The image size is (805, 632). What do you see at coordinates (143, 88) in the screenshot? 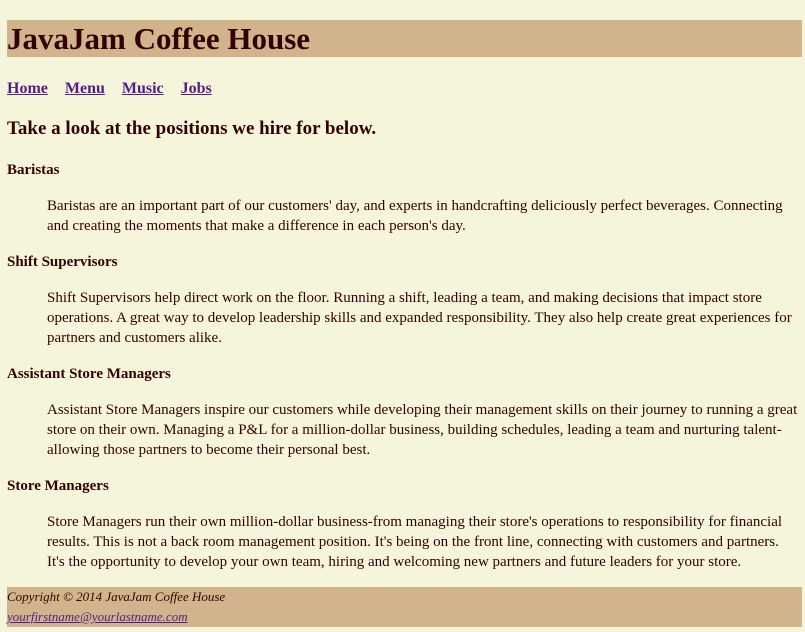
I see `nav-link-music: Music` at bounding box center [143, 88].